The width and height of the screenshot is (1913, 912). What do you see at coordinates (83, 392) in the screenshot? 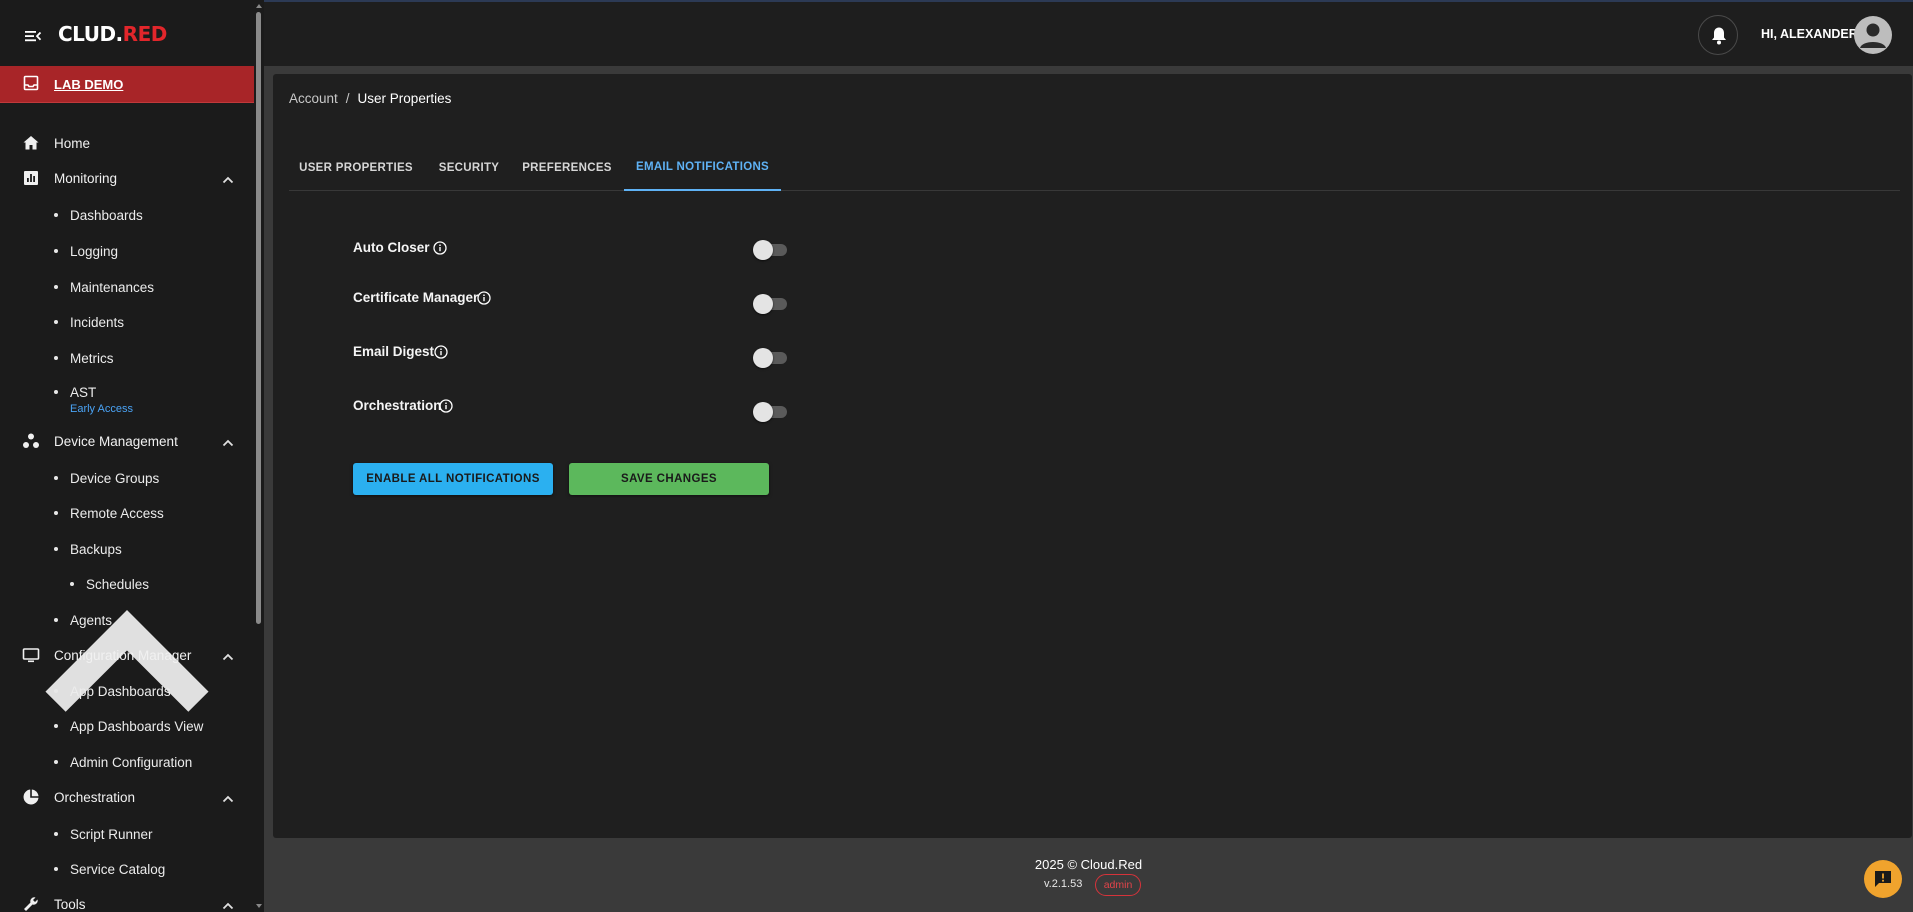
I see `sidebar-subitem-label: AST` at bounding box center [83, 392].